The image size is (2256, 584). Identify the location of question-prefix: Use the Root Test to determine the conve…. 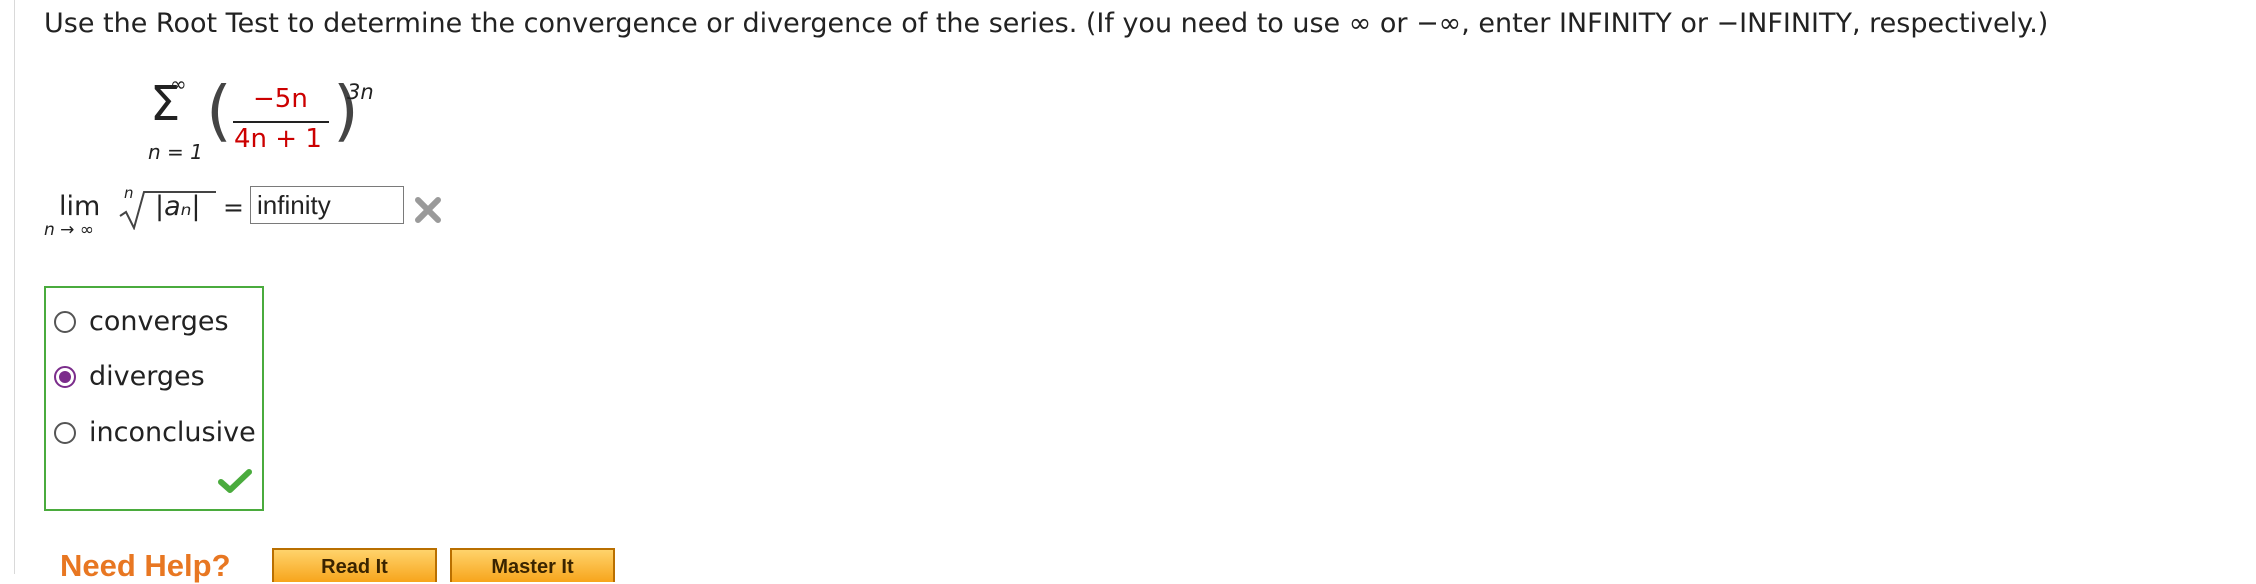
(696, 23).